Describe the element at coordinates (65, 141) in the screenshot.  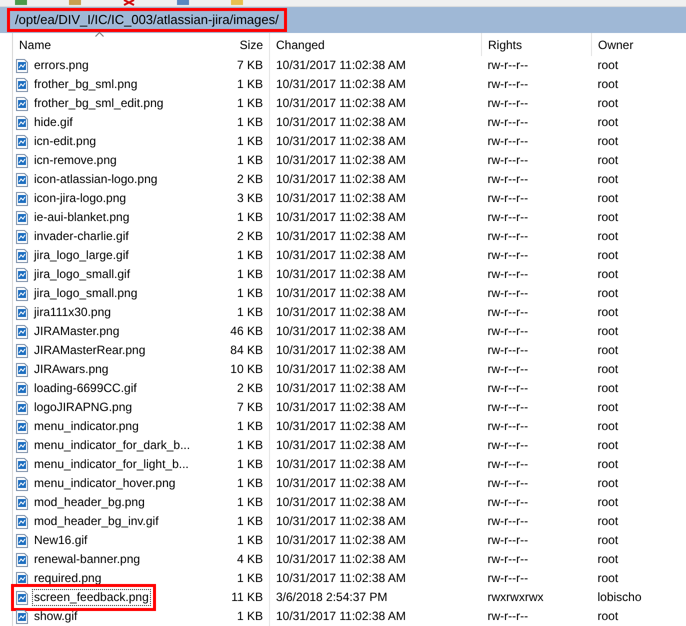
I see `file-name: icn-edit.png` at that location.